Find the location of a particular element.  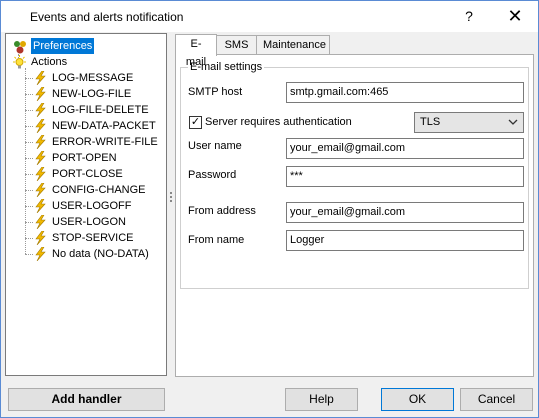

close-button: ✕ is located at coordinates (515, 16).